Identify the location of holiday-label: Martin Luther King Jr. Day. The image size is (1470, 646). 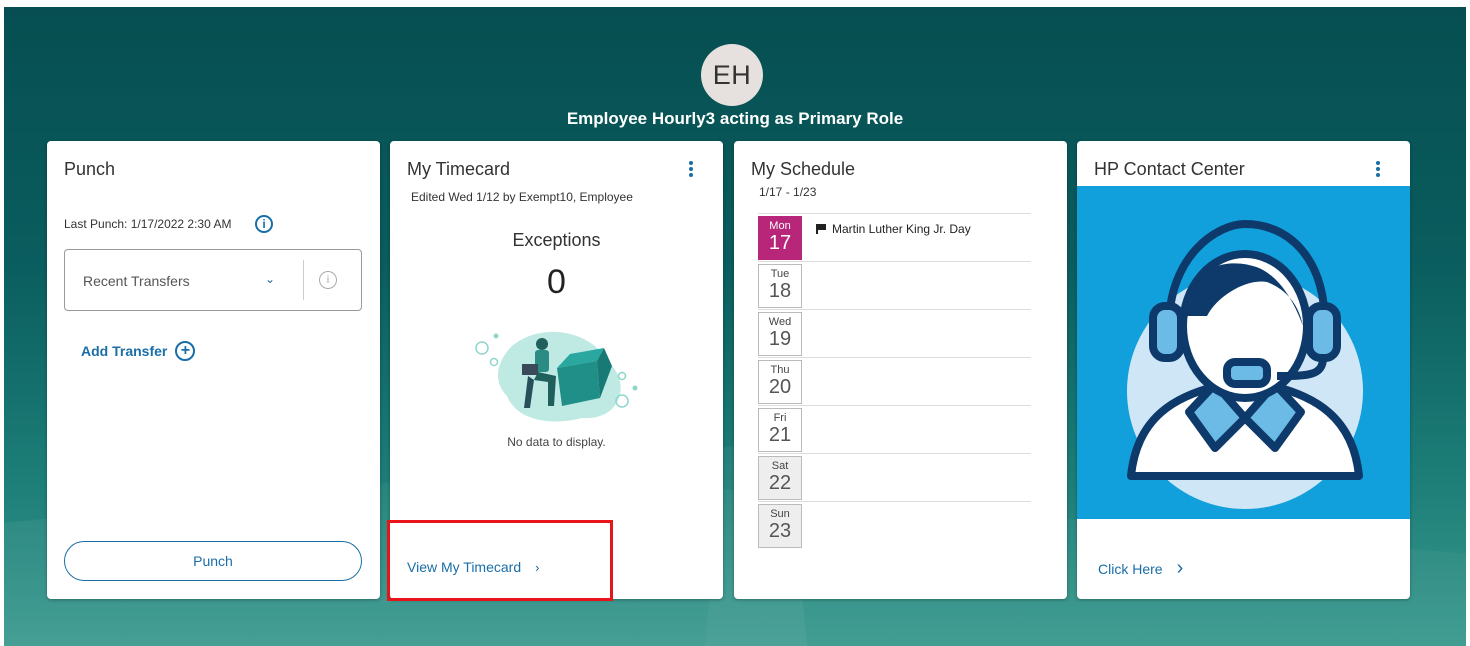
(901, 229).